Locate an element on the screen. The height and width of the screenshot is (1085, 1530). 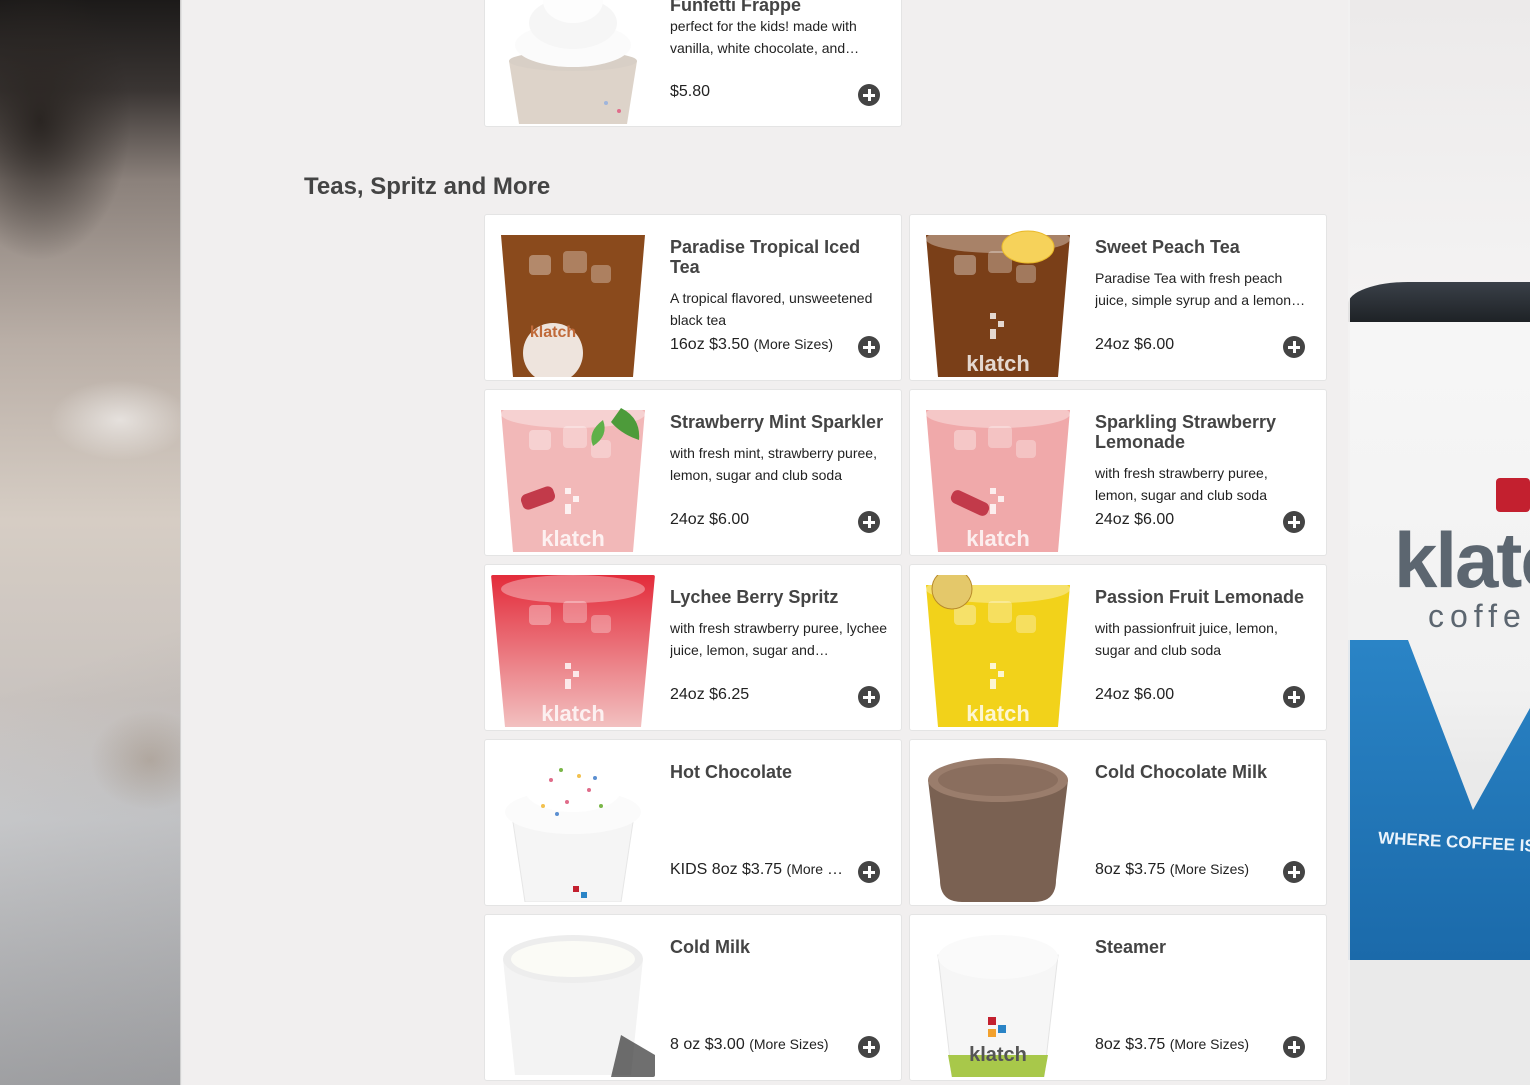
item-name: Steamer is located at coordinates (1131, 947).